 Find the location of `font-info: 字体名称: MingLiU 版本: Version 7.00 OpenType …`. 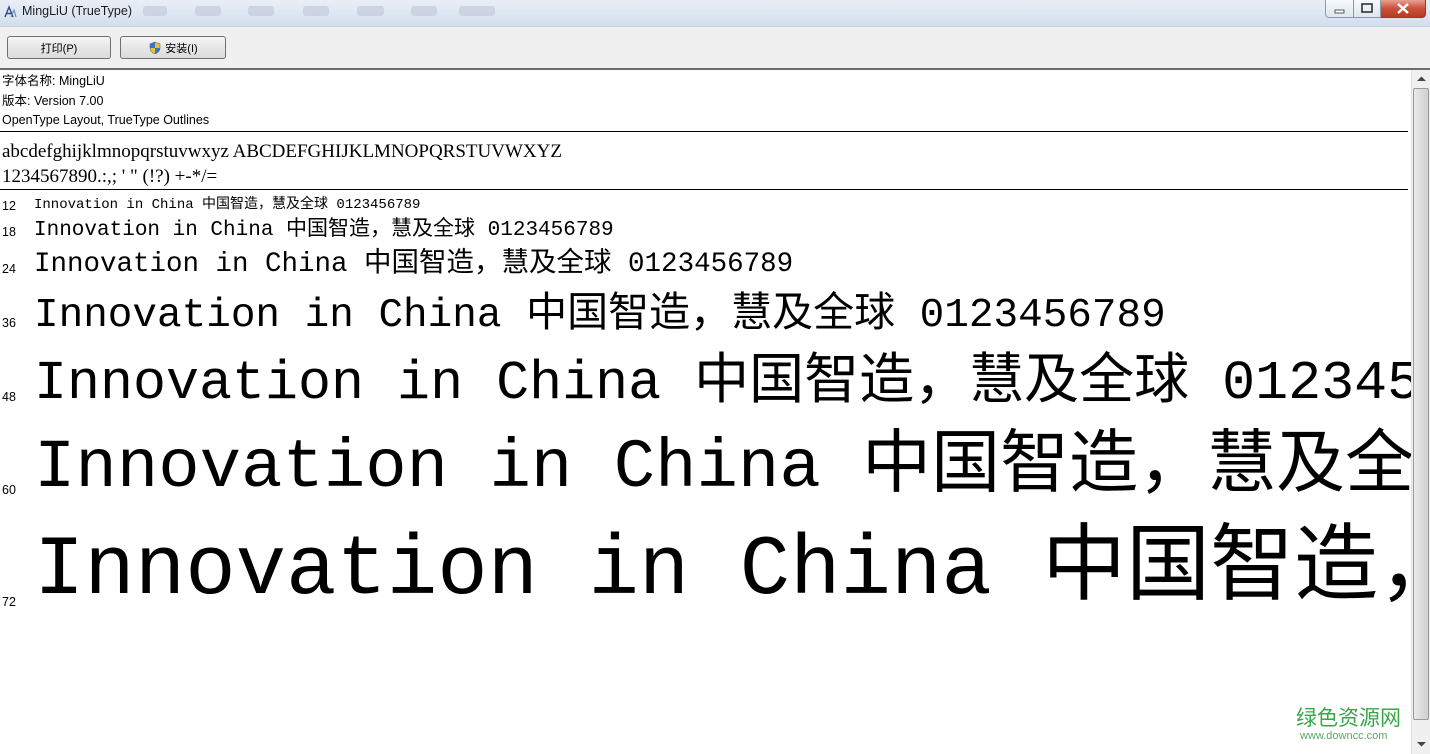

font-info: 字体名称: MingLiU 版本: Version 7.00 OpenType … is located at coordinates (105, 101).